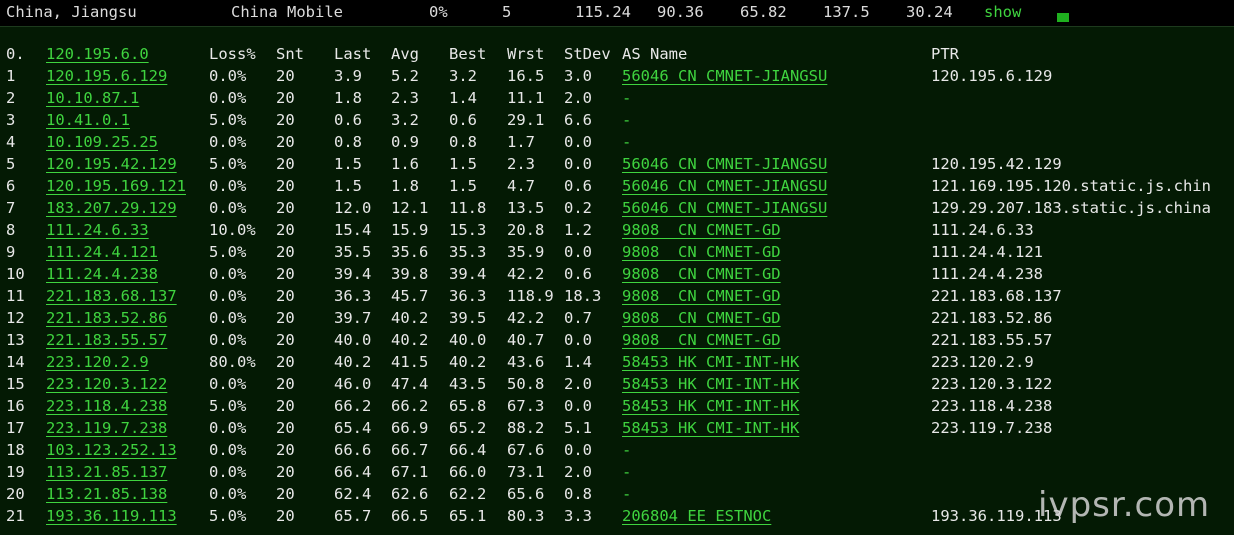 This screenshot has height=535, width=1234. Describe the element at coordinates (1063, 17) in the screenshot. I see `status-indicator-icon` at that location.